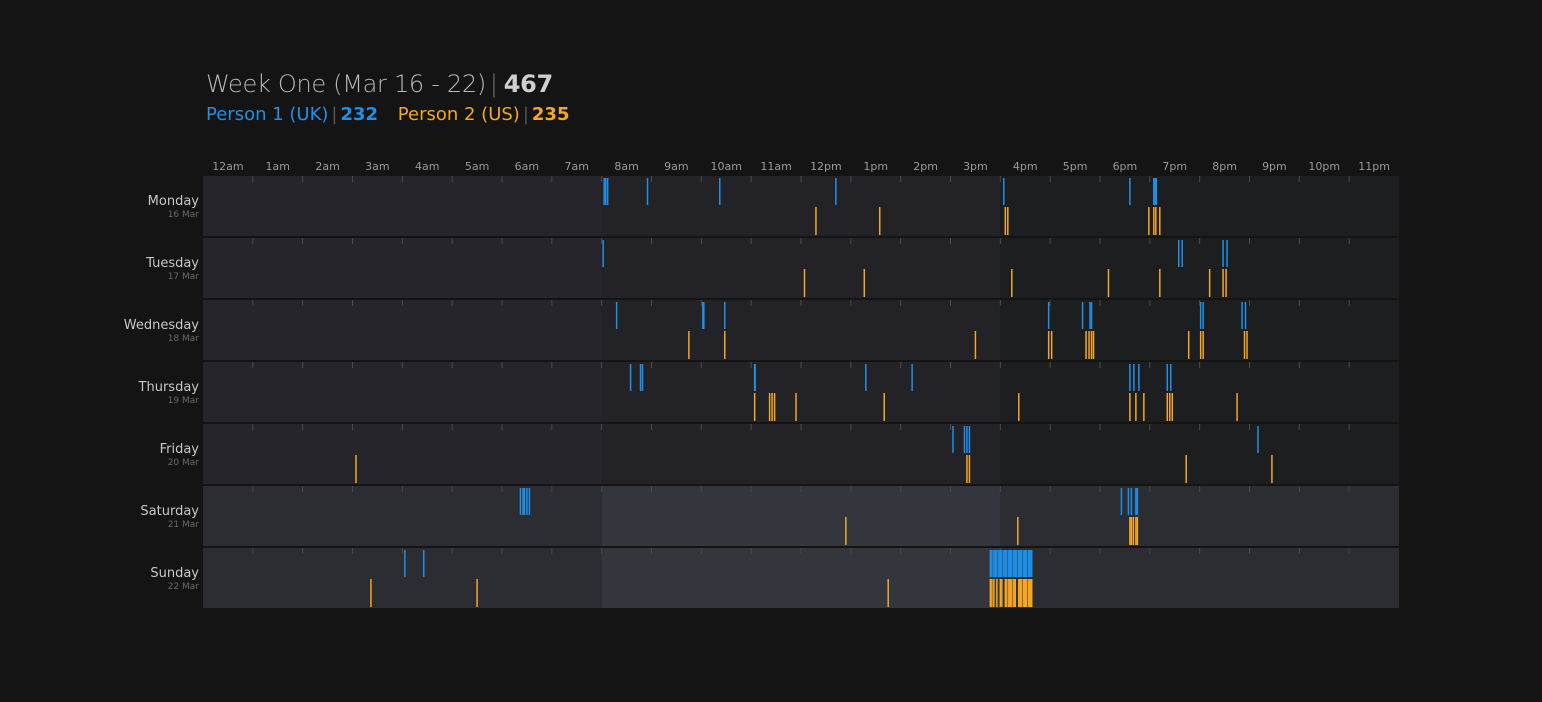 This screenshot has width=1542, height=702. What do you see at coordinates (1174, 166) in the screenshot?
I see `hour-tick-label: 7pm` at bounding box center [1174, 166].